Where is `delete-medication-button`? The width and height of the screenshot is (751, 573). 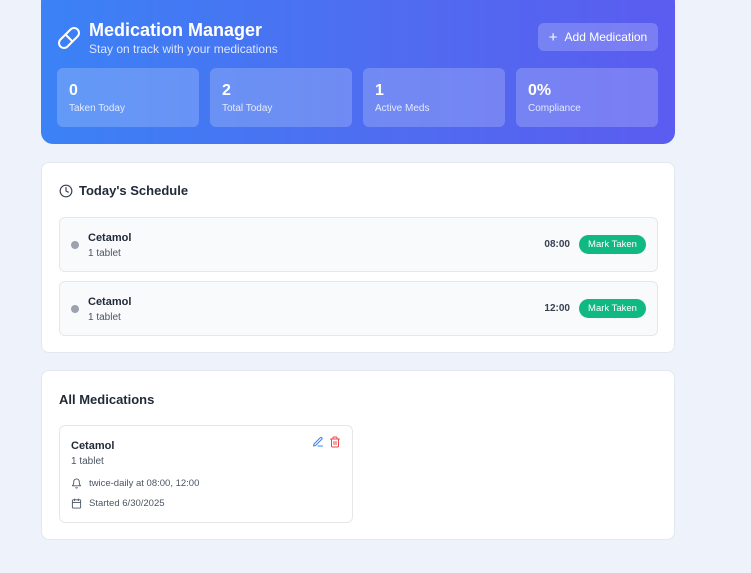 delete-medication-button is located at coordinates (335, 443).